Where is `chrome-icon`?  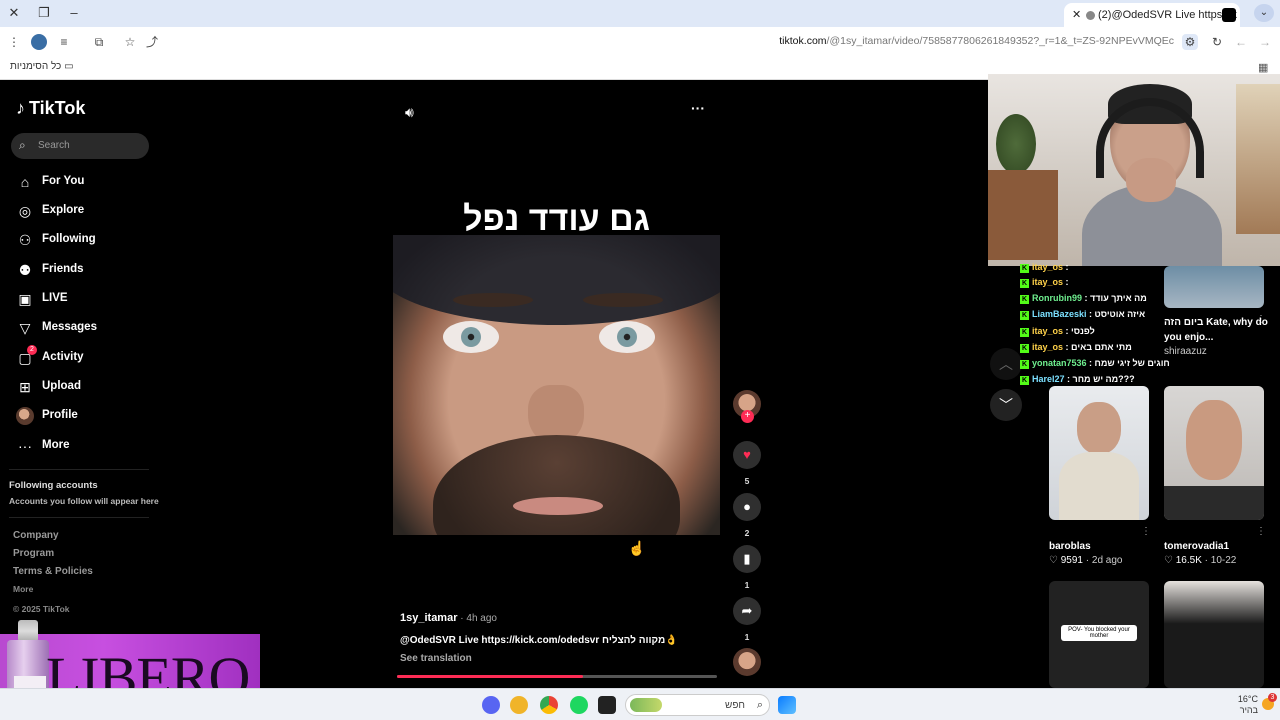 chrome-icon is located at coordinates (549, 705).